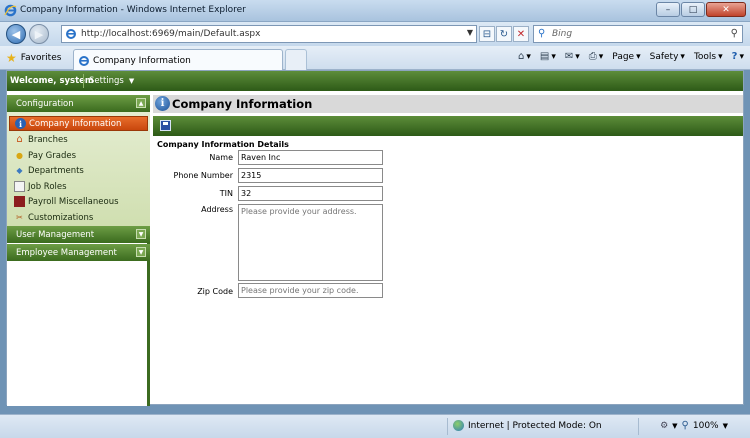  Describe the element at coordinates (528, 57) in the screenshot. I see `home-dropdown-icon: ▾` at that location.